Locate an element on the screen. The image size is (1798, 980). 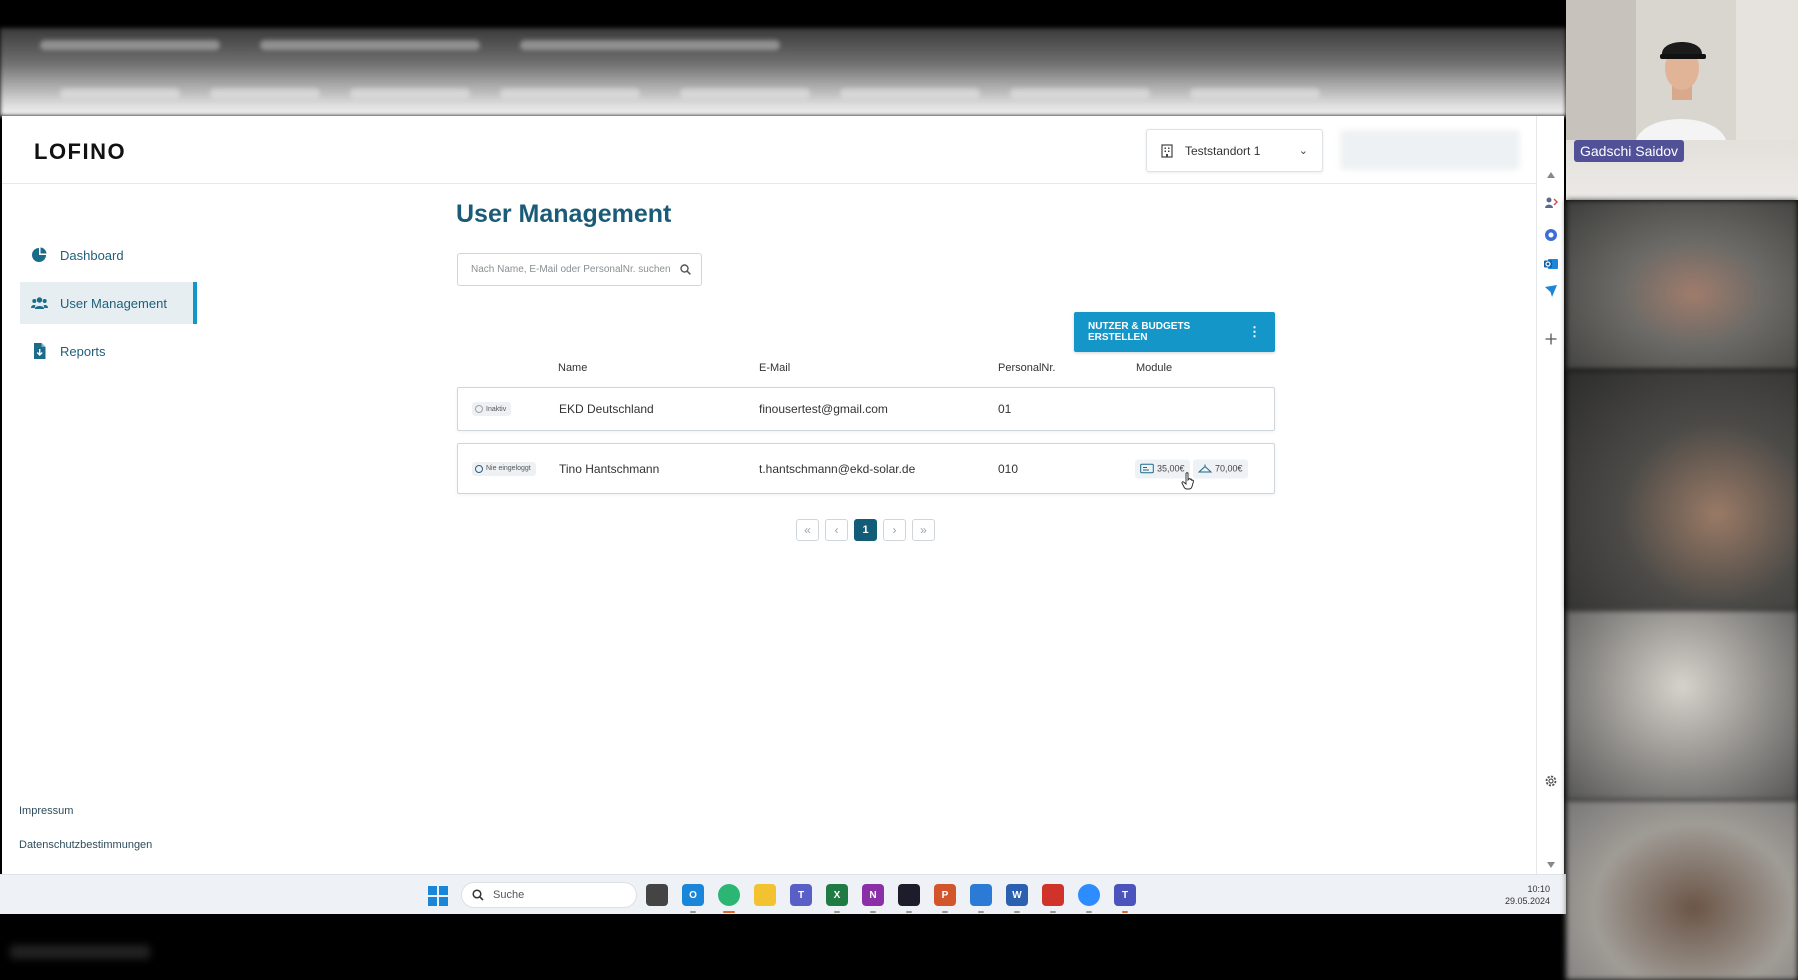
participant-avatar is located at coordinates (1682, 70).